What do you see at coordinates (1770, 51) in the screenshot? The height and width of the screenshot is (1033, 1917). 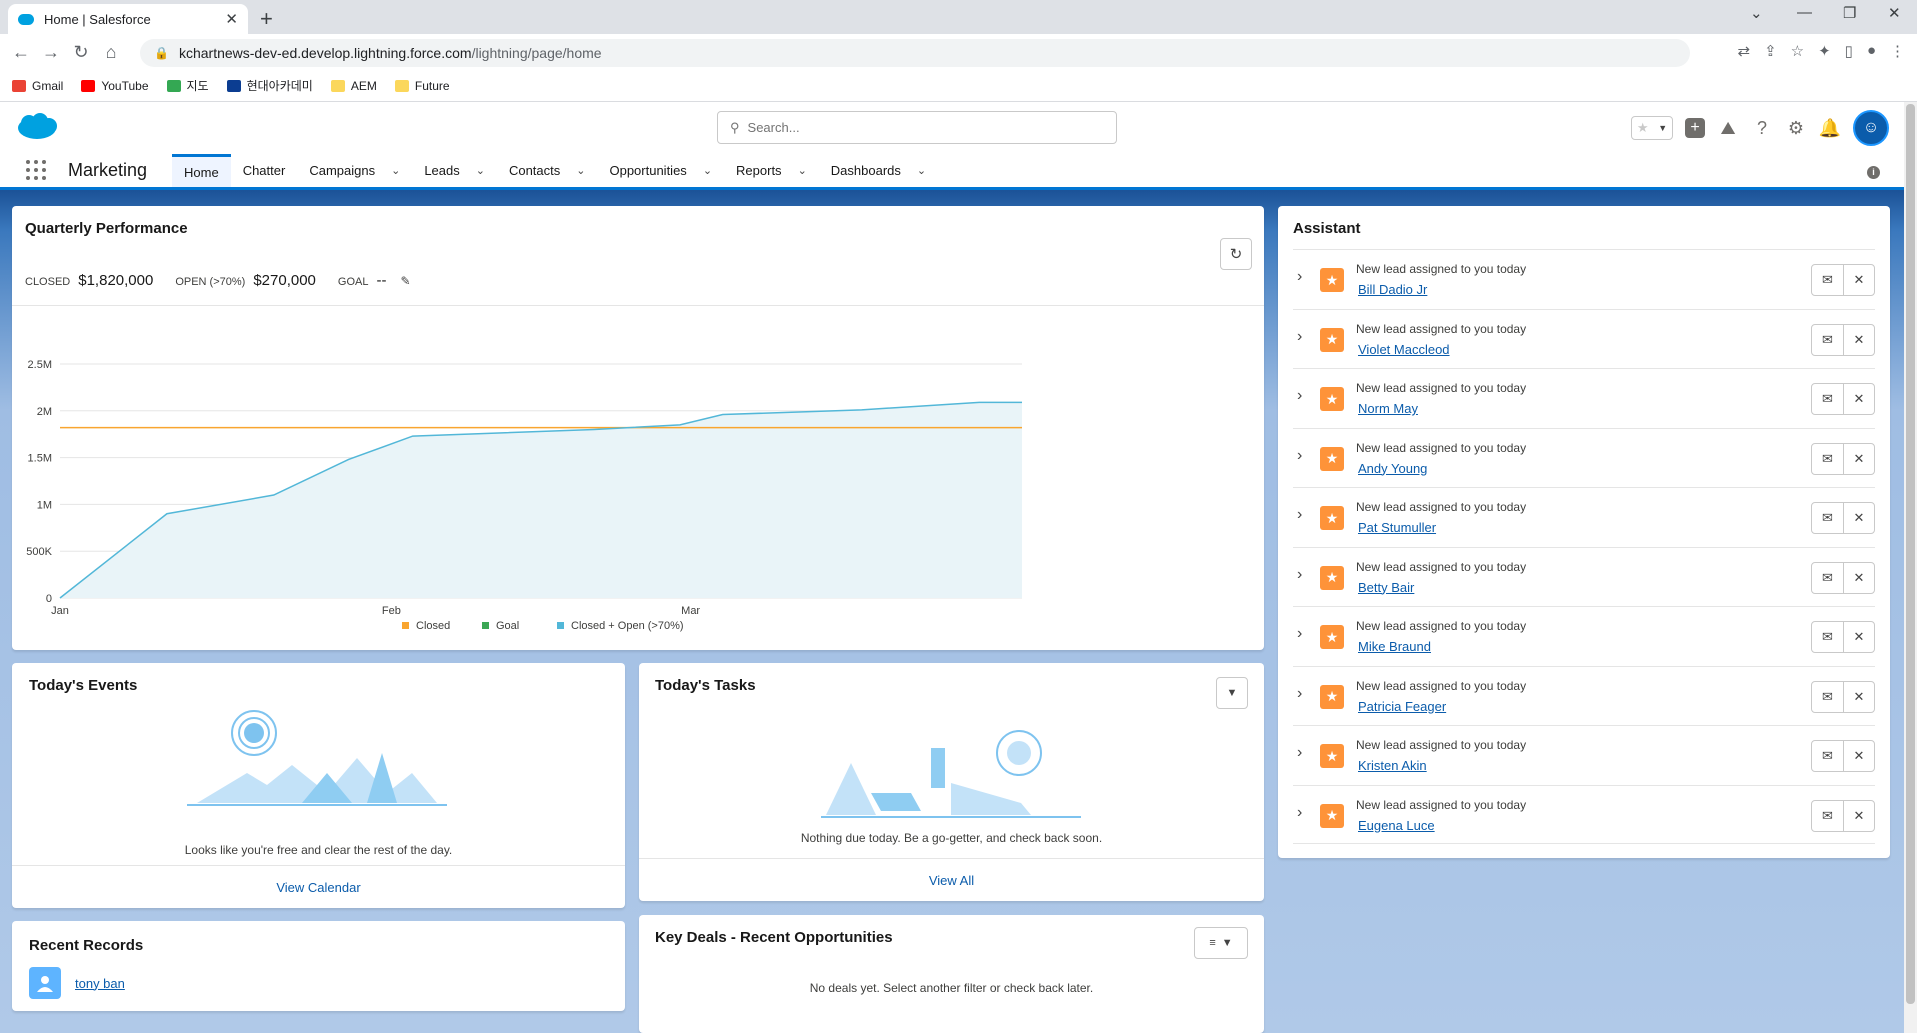 I see `share-icon: ⇪` at bounding box center [1770, 51].